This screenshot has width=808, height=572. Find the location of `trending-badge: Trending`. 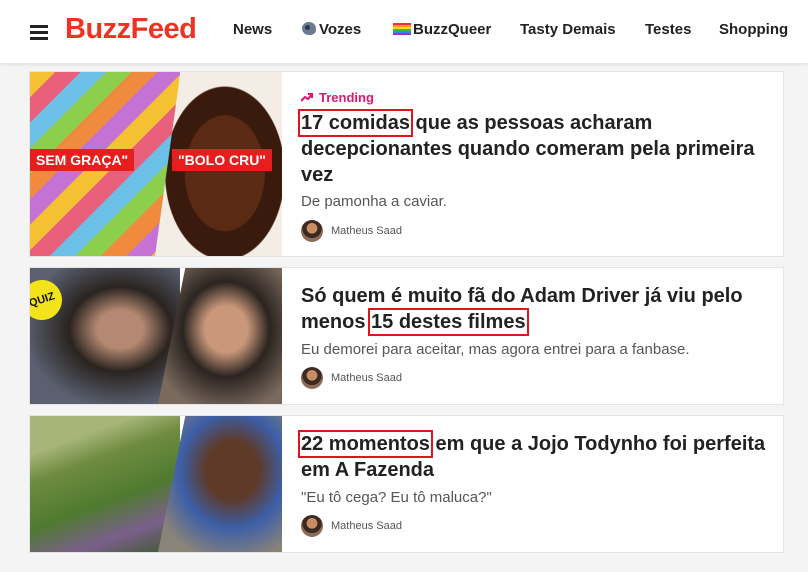

trending-badge: Trending is located at coordinates (337, 97).